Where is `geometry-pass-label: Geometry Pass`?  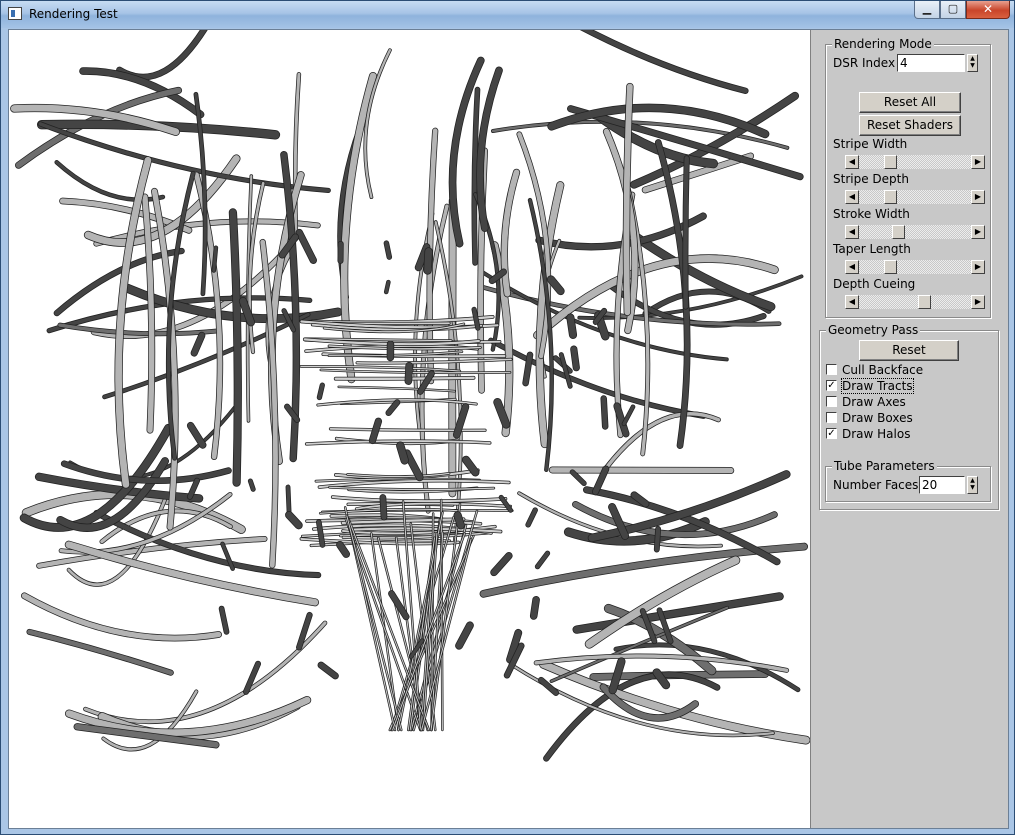 geometry-pass-label: Geometry Pass is located at coordinates (873, 330).